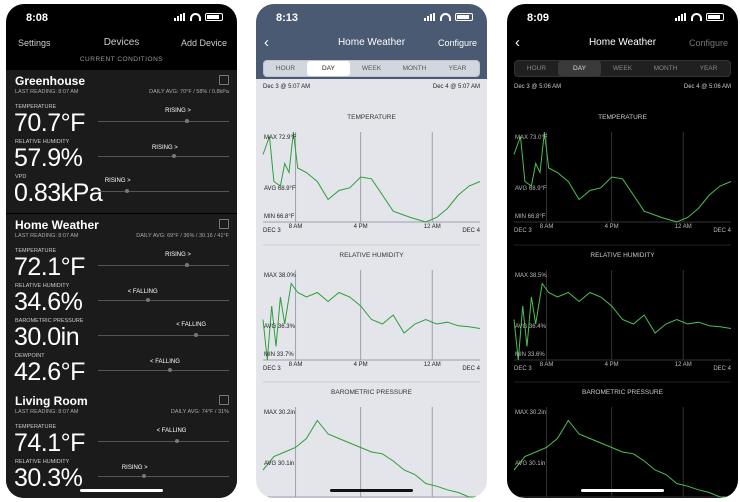 This screenshot has width=740, height=502. What do you see at coordinates (280, 276) in the screenshot?
I see `max-label: MAX 38.0%` at bounding box center [280, 276].